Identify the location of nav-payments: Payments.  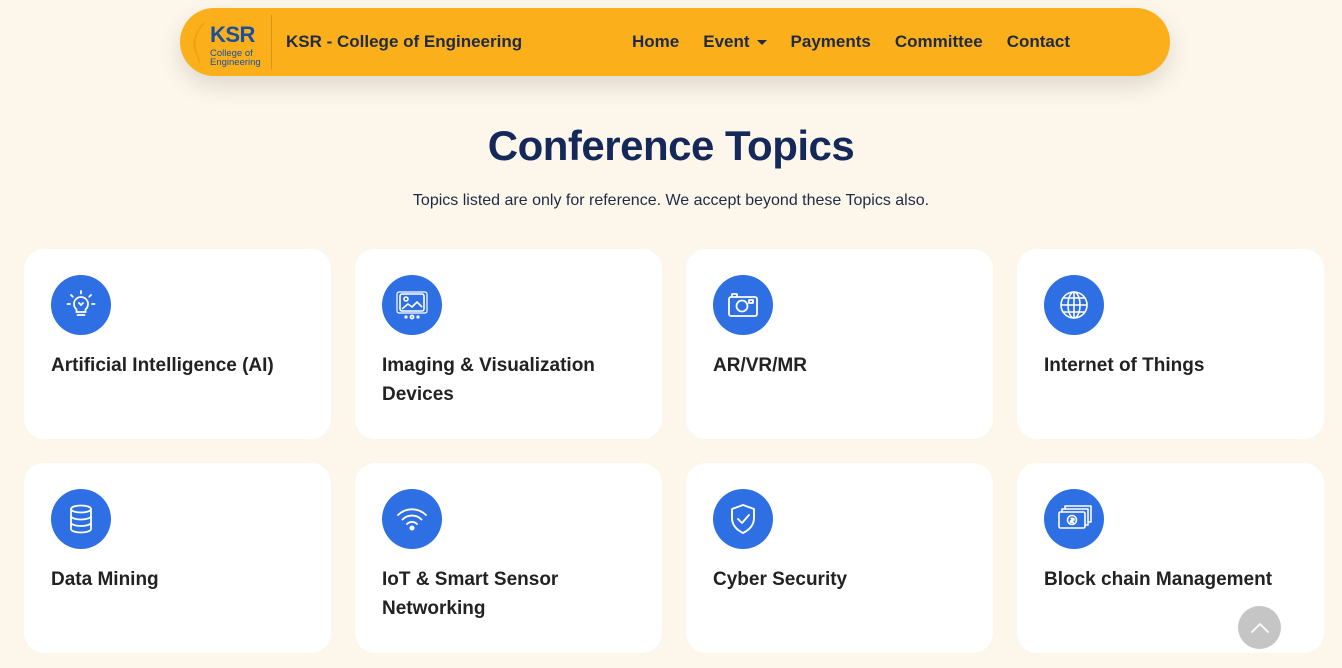
(831, 42).